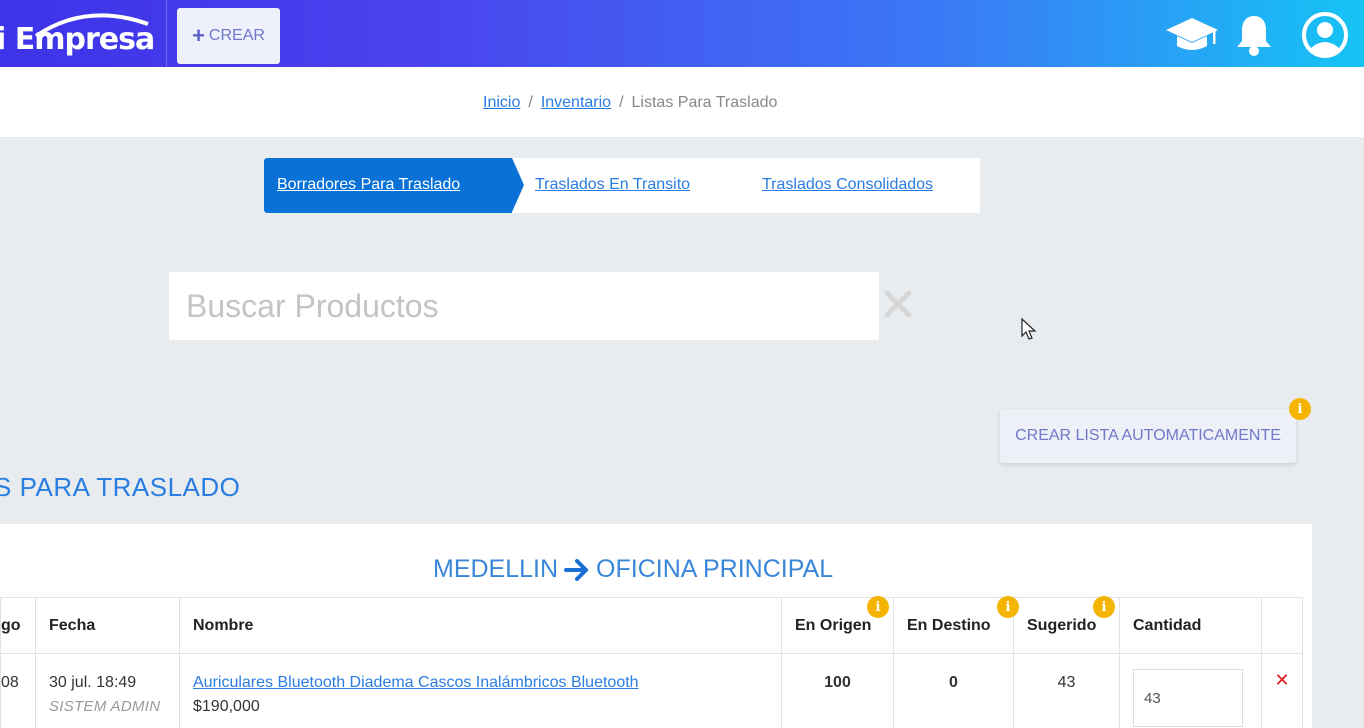 This screenshot has width=1364, height=728. Describe the element at coordinates (1282, 625) in the screenshot. I see `header-actions` at that location.